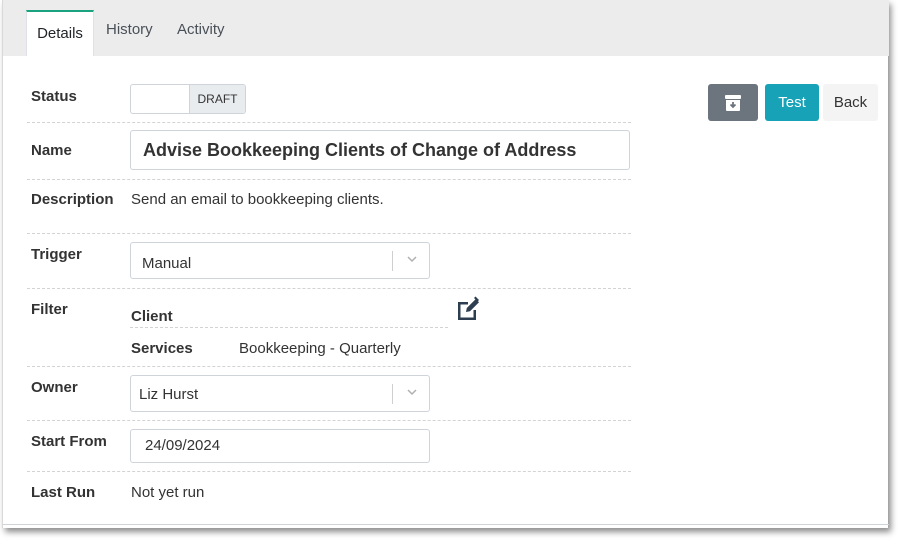 The width and height of the screenshot is (902, 544). What do you see at coordinates (56, 254) in the screenshot?
I see `trigger-label: Trigger` at bounding box center [56, 254].